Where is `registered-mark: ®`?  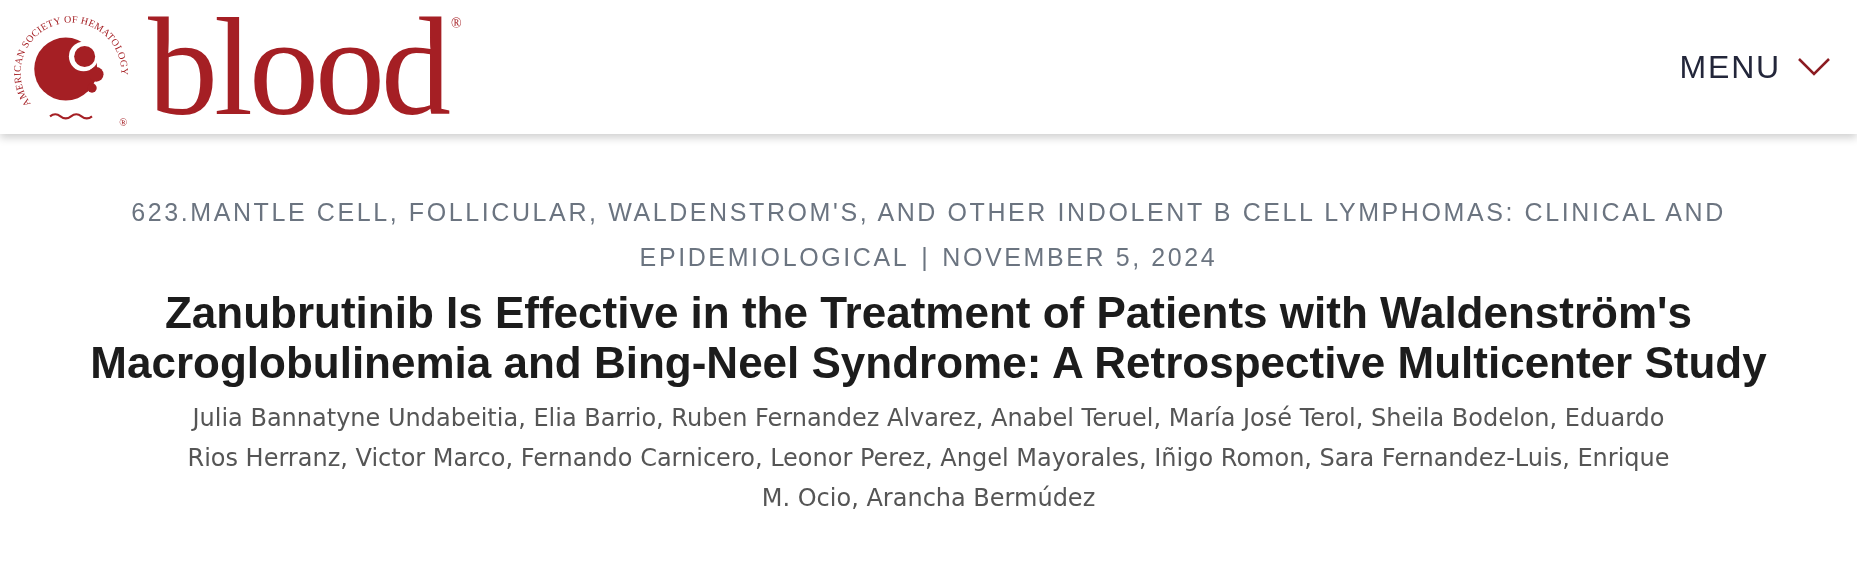
registered-mark: ® is located at coordinates (456, 24).